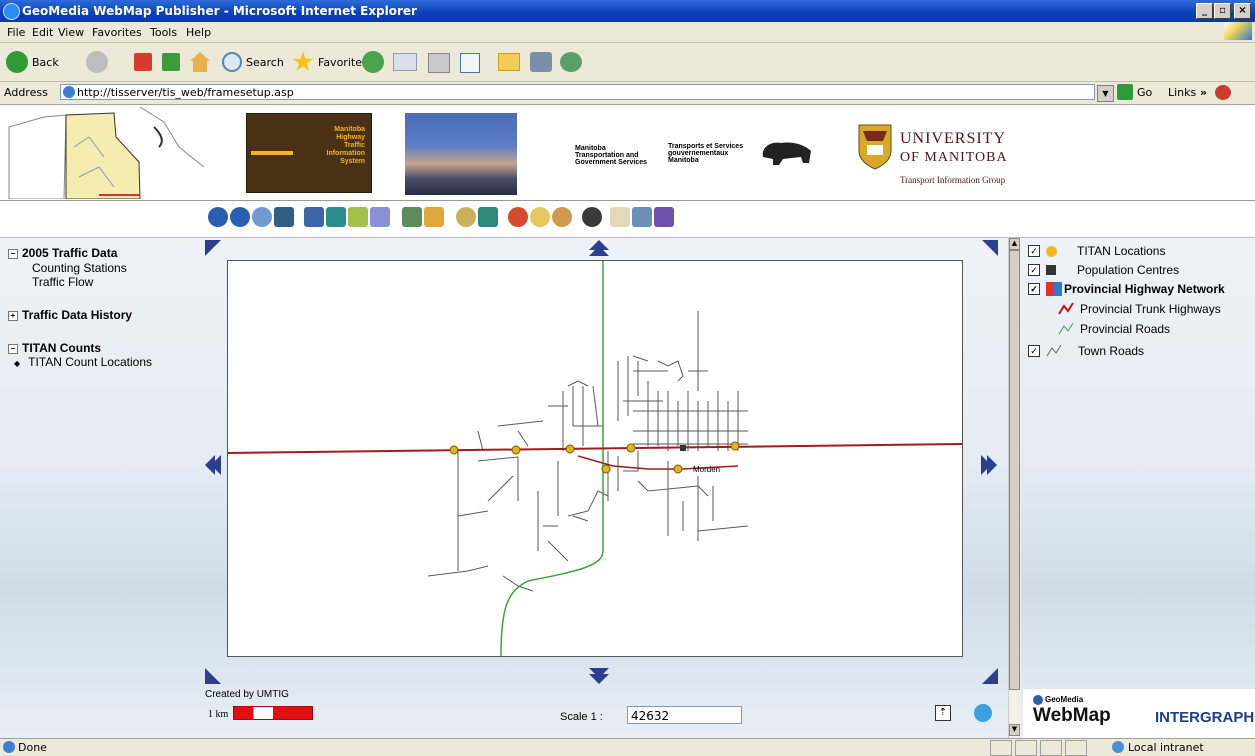 The height and width of the screenshot is (756, 1255). Describe the element at coordinates (509, 62) in the screenshot. I see `folder-icon` at that location.